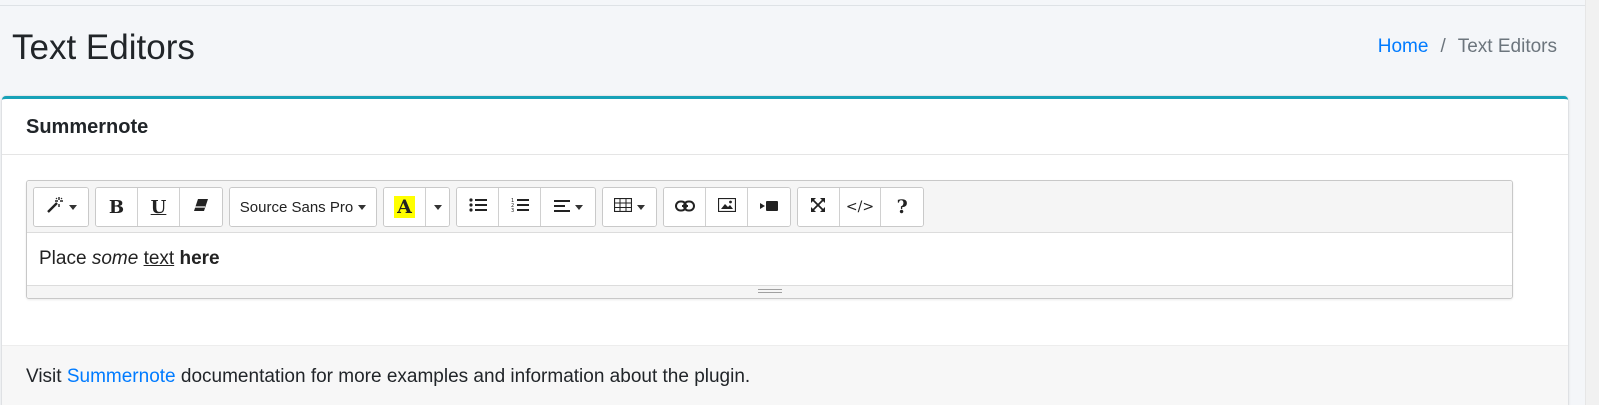  I want to click on font-family-dropdown: Source Sans Pro, so click(303, 207).